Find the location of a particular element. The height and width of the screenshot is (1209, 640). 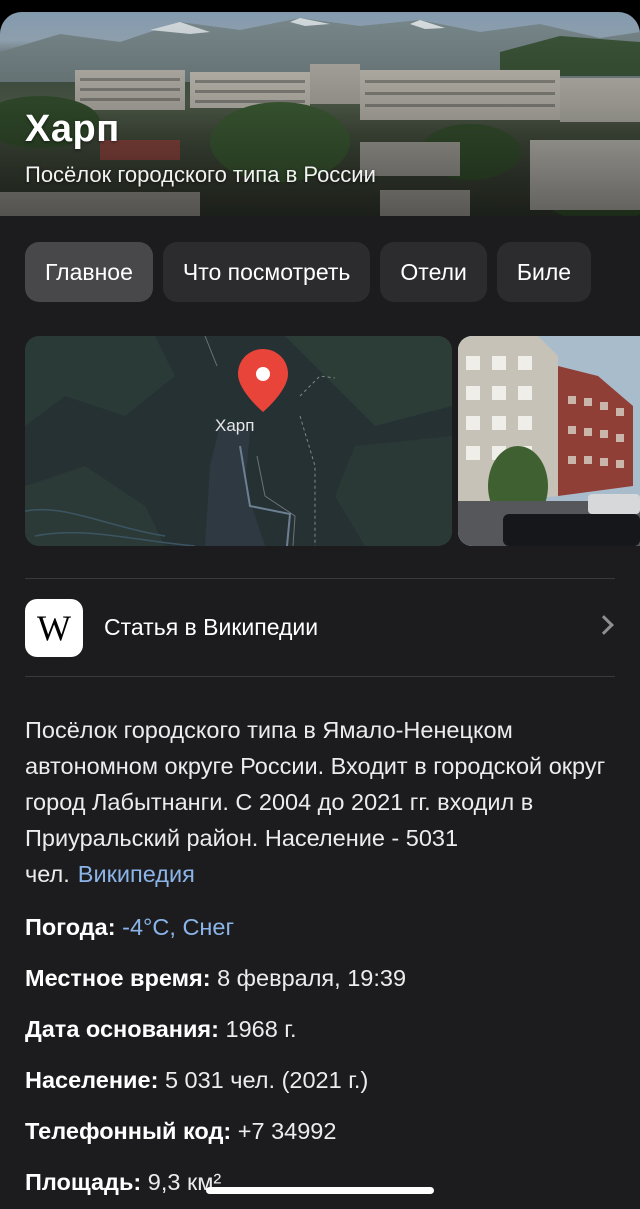

street-photo is located at coordinates (549, 441).